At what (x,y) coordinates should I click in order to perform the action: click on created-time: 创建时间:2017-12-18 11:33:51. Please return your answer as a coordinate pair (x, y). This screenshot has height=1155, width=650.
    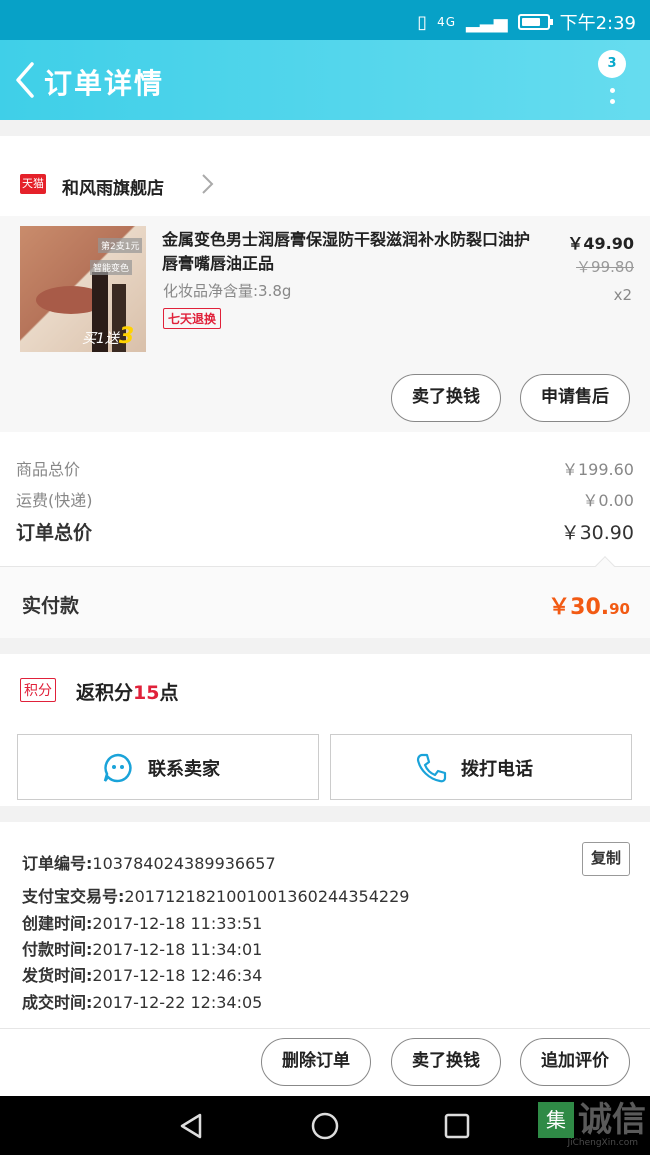
    Looking at the image, I should click on (142, 922).